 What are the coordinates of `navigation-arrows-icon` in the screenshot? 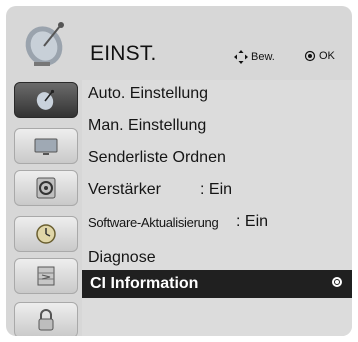 It's located at (241, 57).